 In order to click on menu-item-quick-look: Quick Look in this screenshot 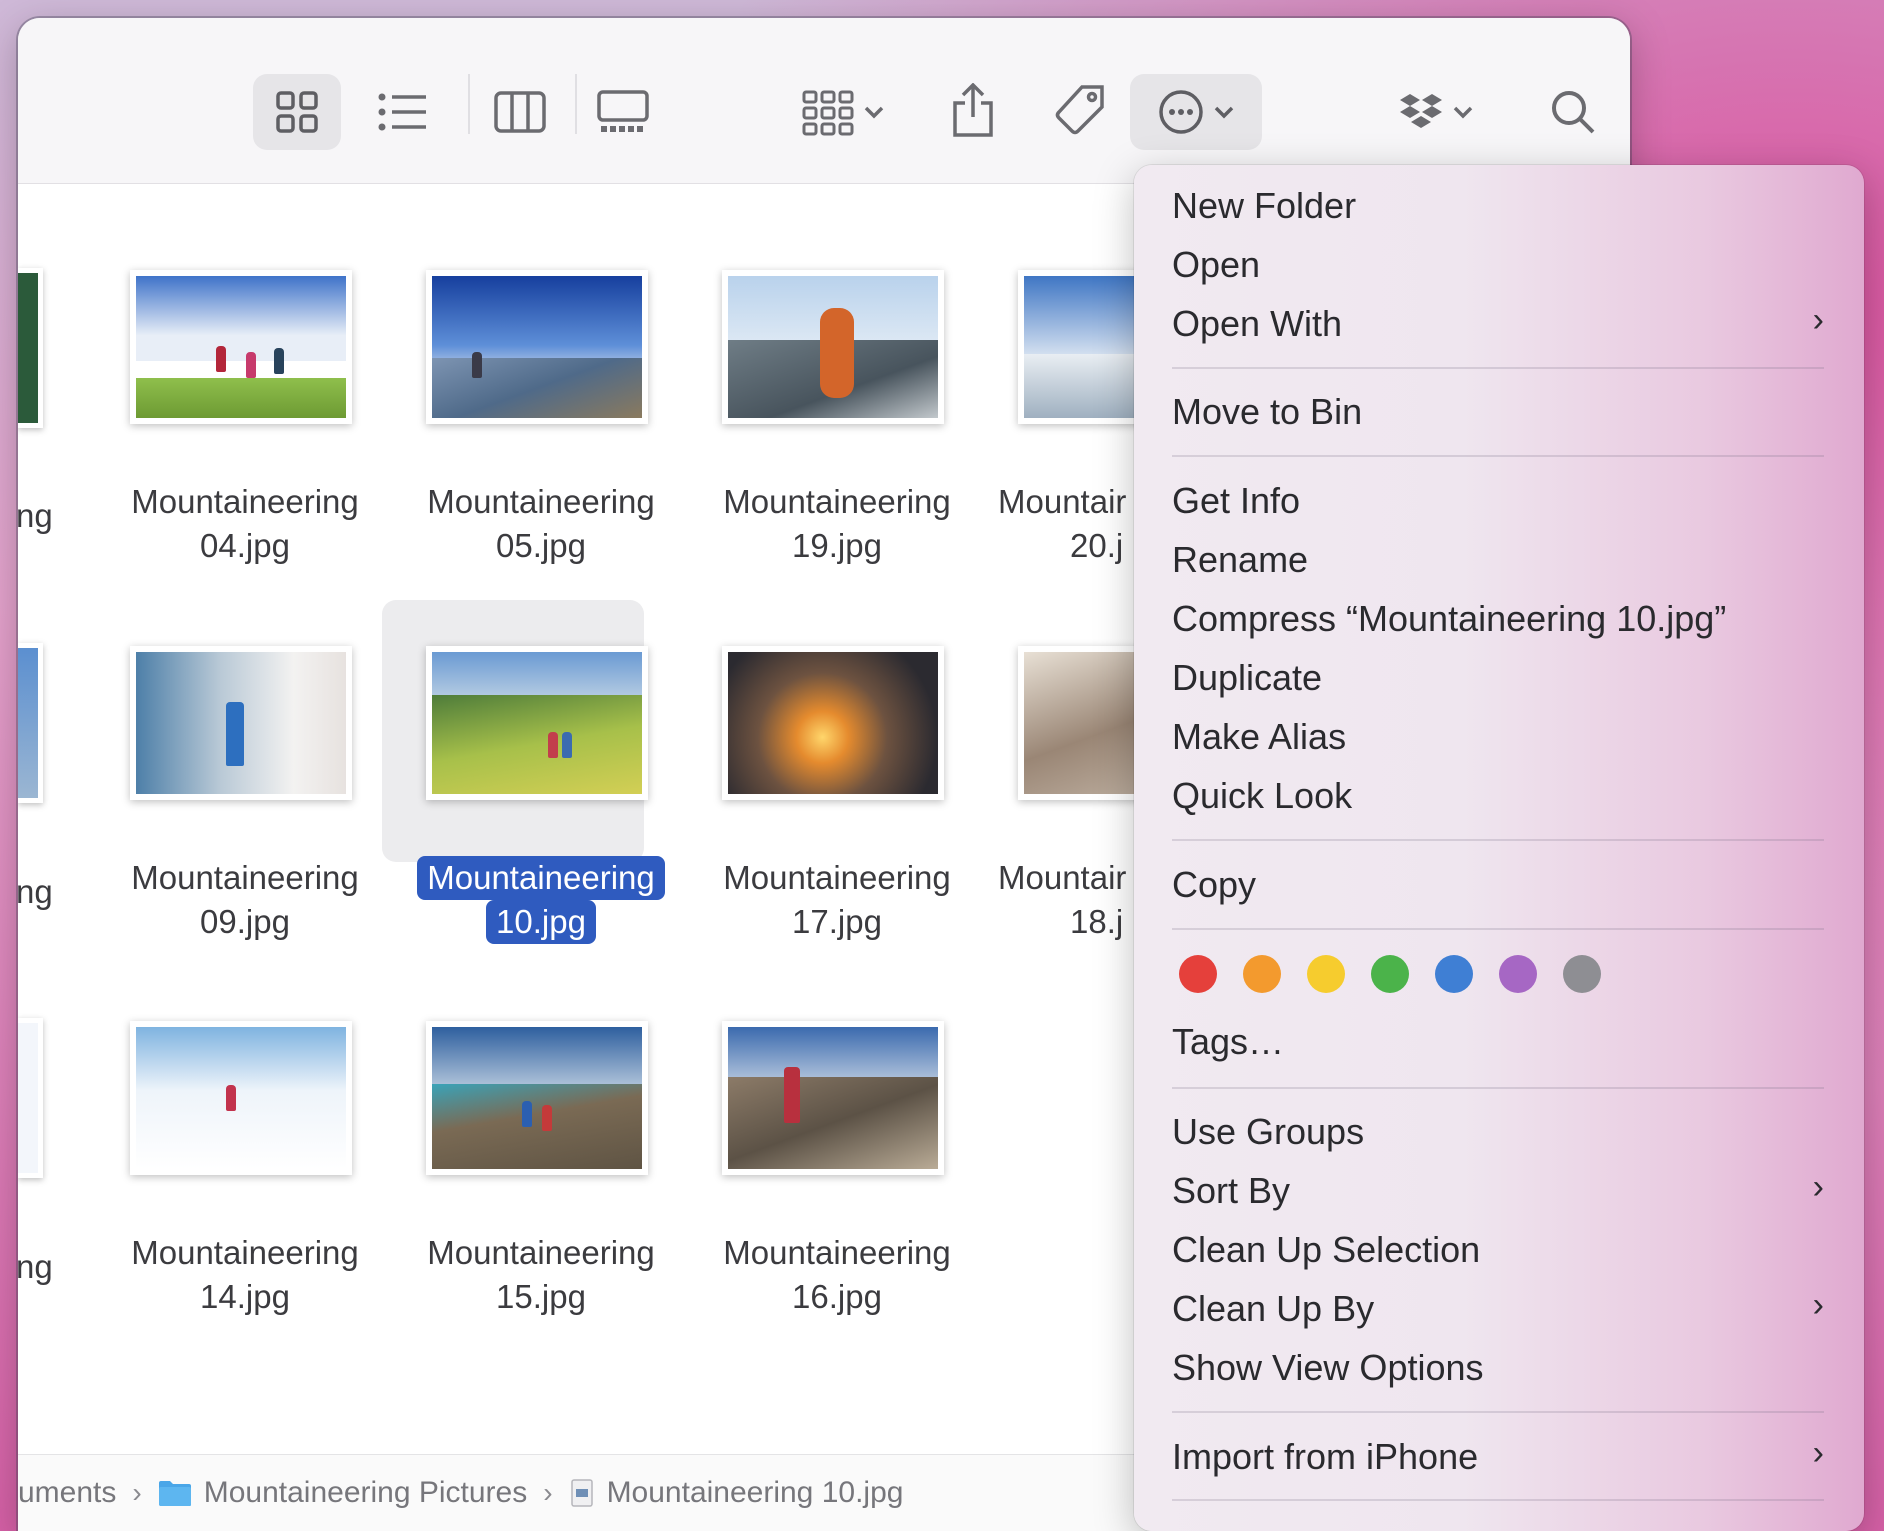, I will do `click(1262, 796)`.